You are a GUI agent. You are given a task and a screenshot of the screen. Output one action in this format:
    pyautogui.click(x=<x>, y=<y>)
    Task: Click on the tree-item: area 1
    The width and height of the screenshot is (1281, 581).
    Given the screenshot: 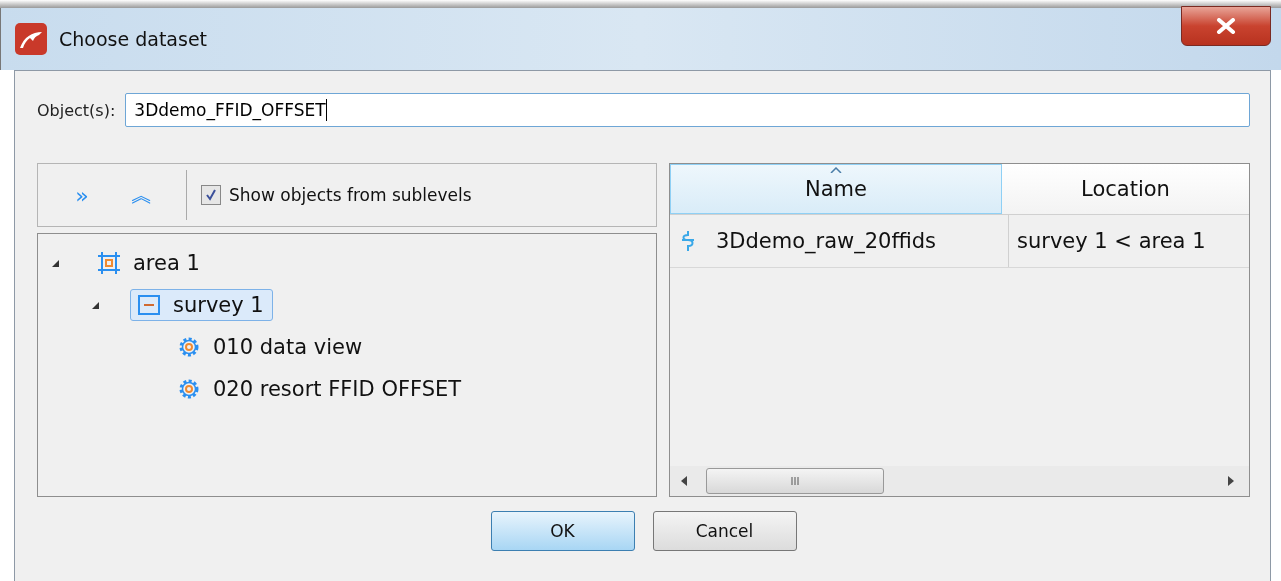 What is the action you would take?
    pyautogui.click(x=149, y=263)
    